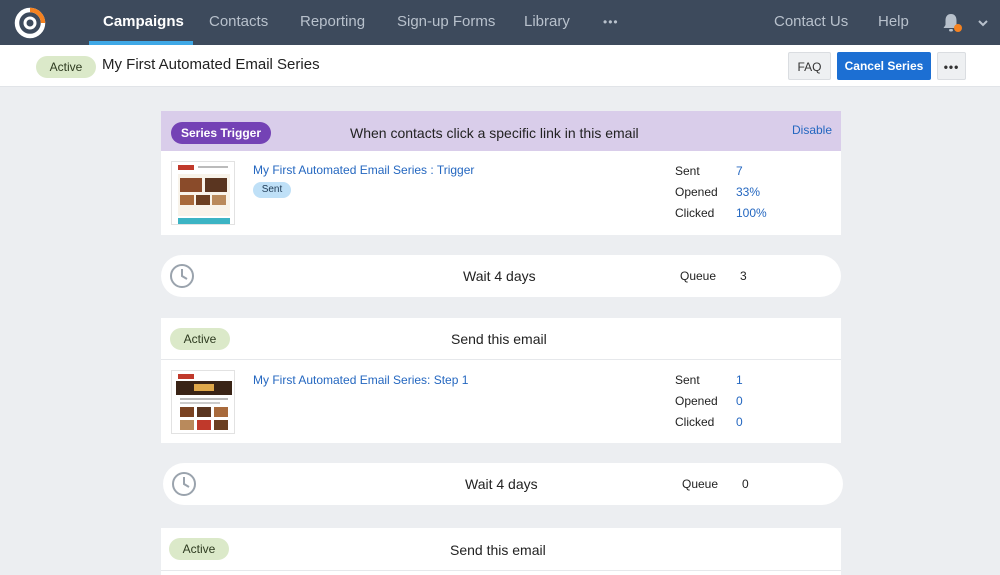 The image size is (1000, 575). What do you see at coordinates (221, 133) in the screenshot?
I see `series-trigger-badge: Series Trigger` at bounding box center [221, 133].